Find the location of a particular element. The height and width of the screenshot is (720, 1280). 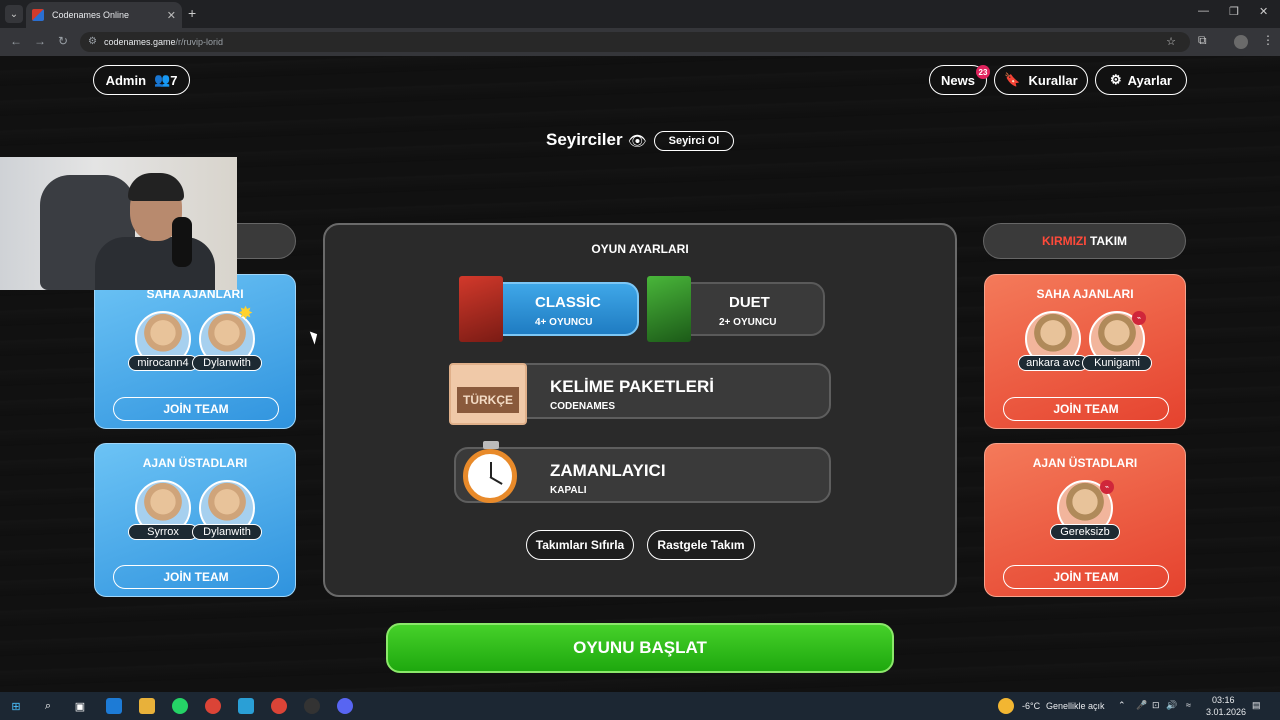

timer-title: ZAMANLAYICI is located at coordinates (608, 470).